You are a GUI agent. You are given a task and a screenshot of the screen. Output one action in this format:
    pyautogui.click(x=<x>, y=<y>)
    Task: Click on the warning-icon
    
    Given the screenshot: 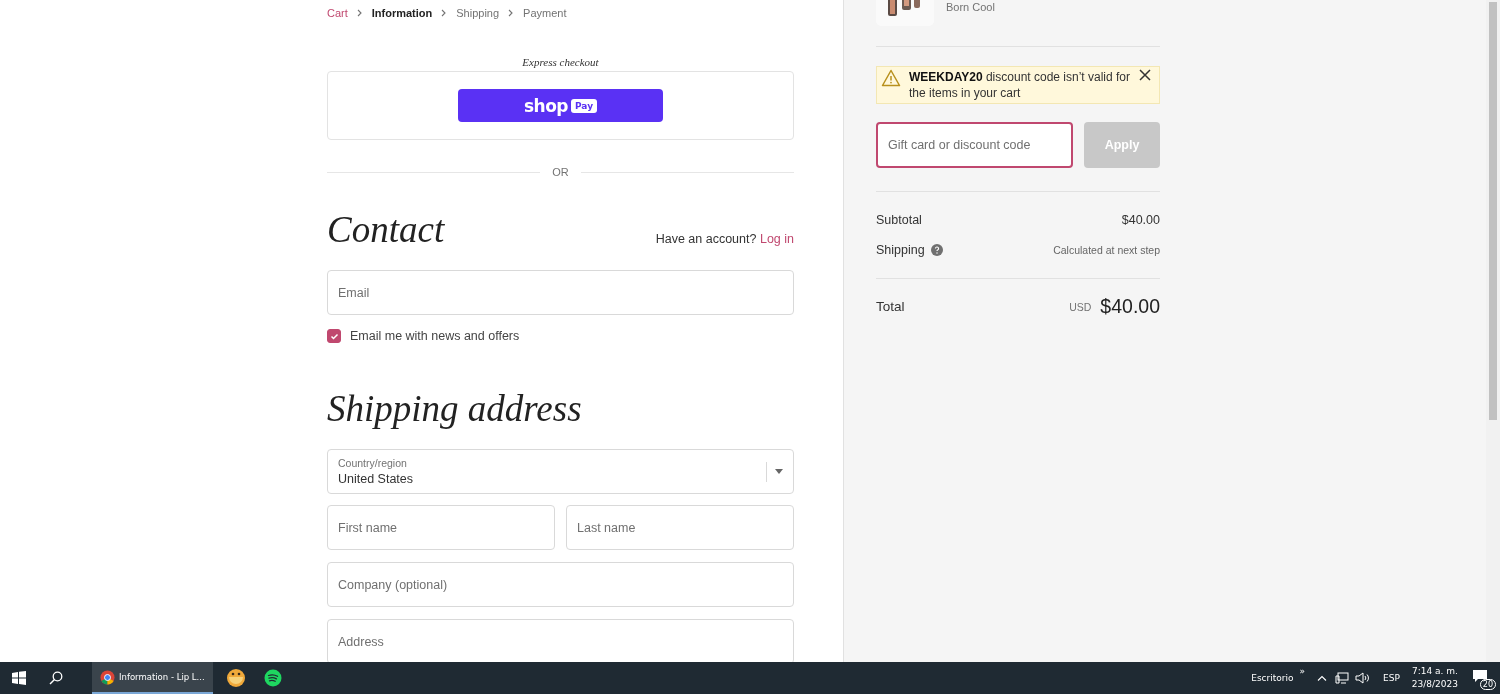 What is the action you would take?
    pyautogui.click(x=891, y=78)
    